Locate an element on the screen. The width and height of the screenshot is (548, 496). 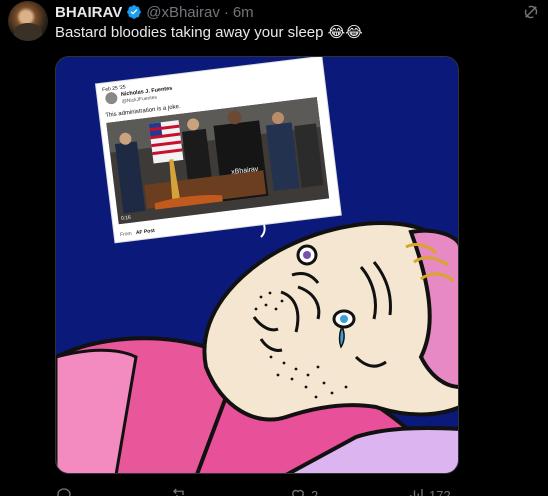
like-button: 2 is located at coordinates (303, 491).